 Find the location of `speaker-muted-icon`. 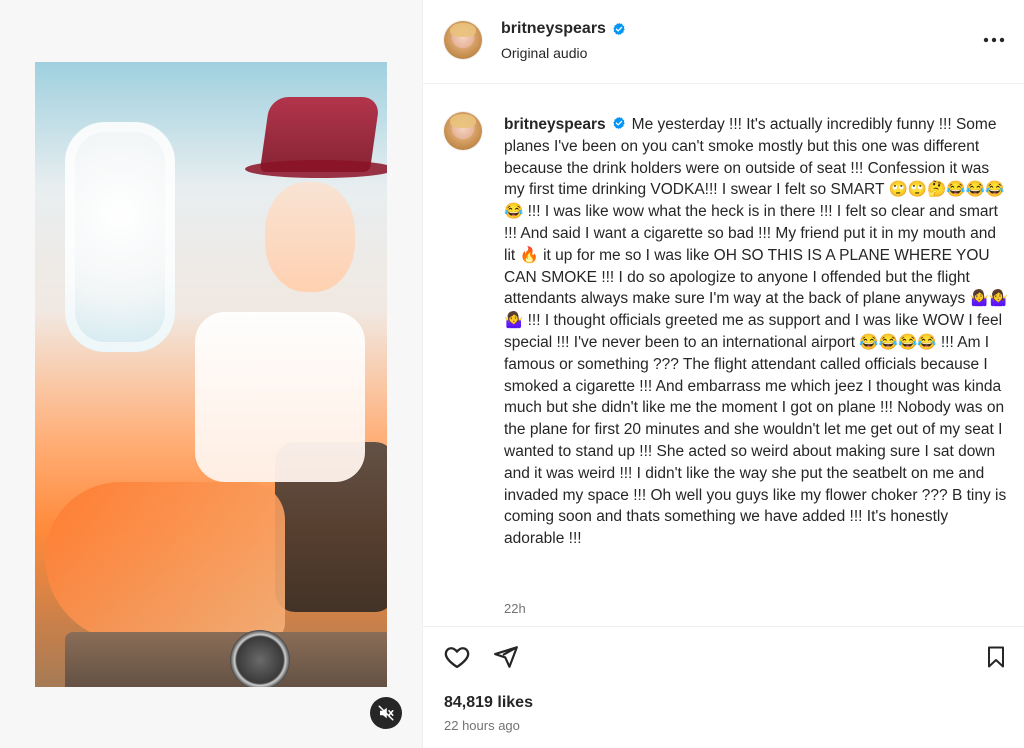

speaker-muted-icon is located at coordinates (386, 713).